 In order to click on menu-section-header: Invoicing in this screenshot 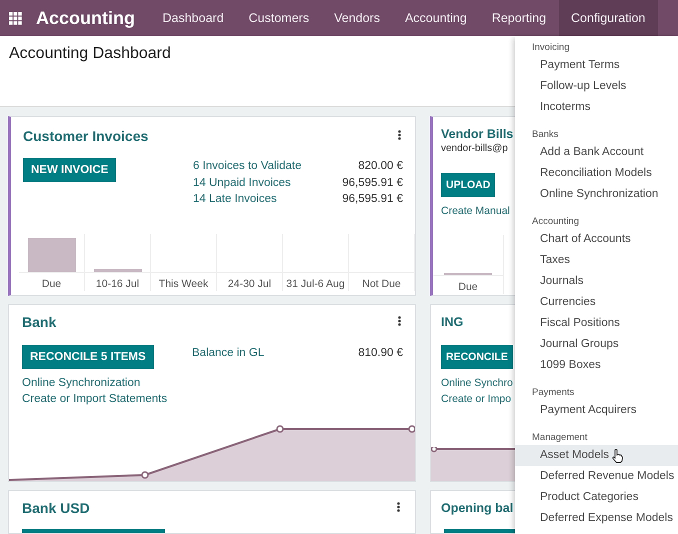, I will do `click(550, 48)`.